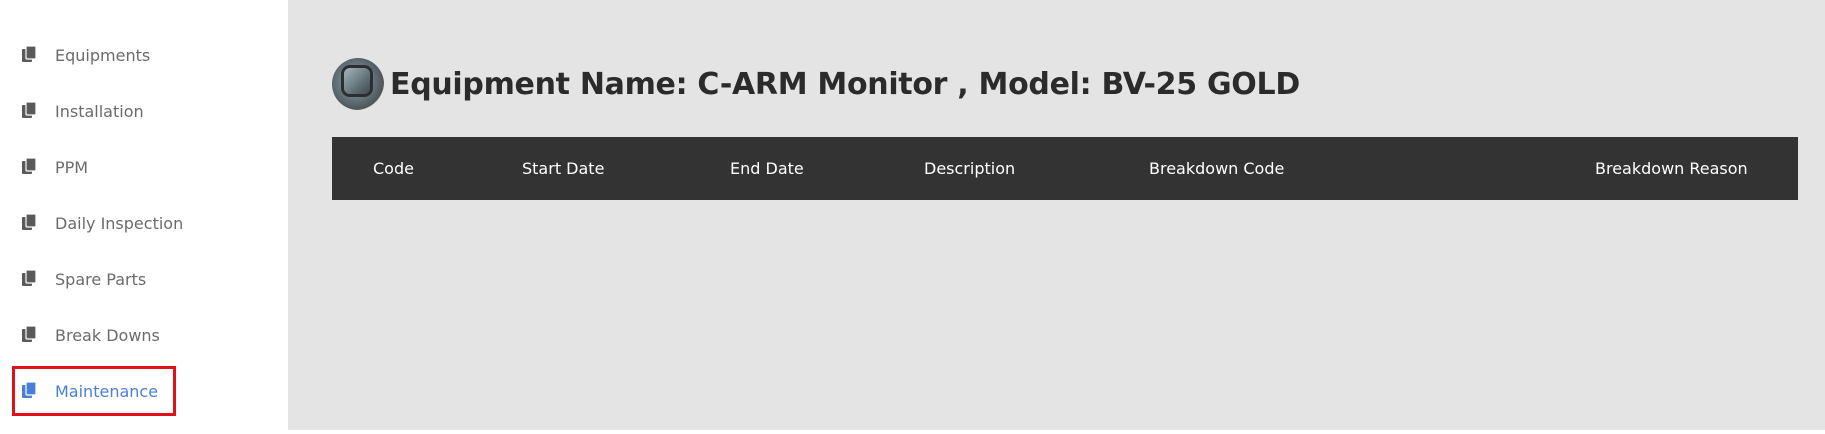  I want to click on sidebar-item-break-downs: Break Downs, so click(94, 335).